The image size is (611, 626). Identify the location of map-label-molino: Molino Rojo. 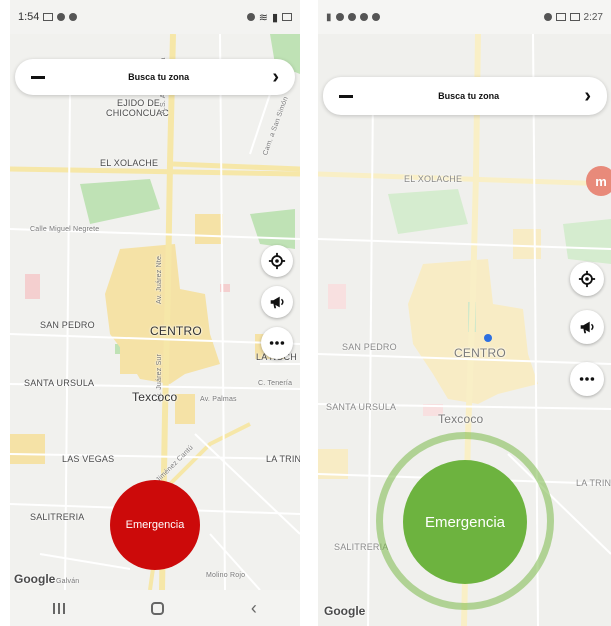
(226, 575).